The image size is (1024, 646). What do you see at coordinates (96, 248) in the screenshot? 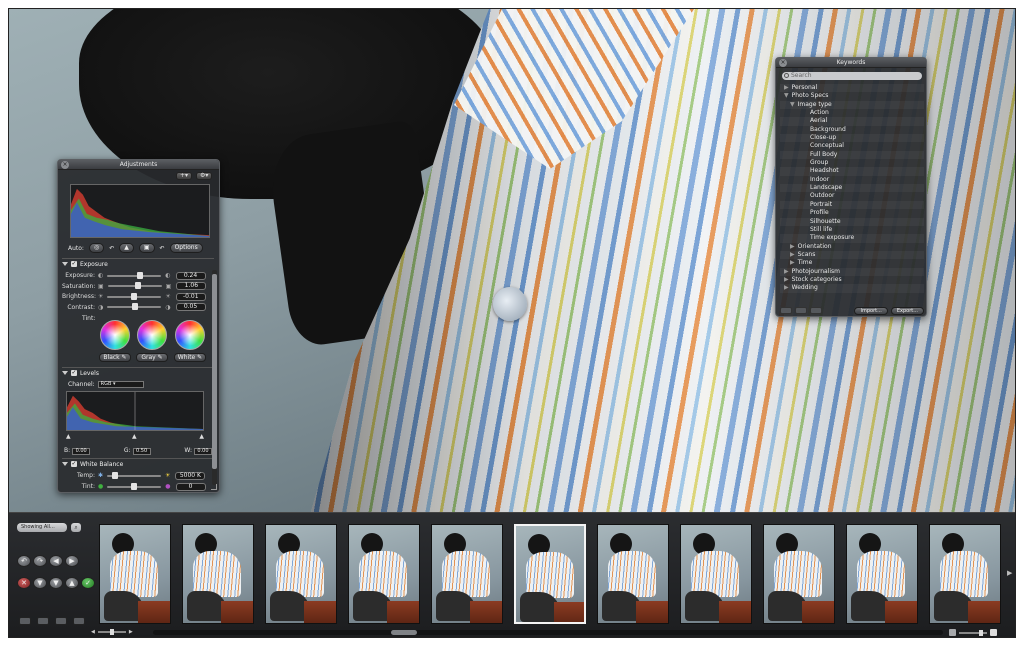
I see `auto-exposure-button: ◎` at bounding box center [96, 248].